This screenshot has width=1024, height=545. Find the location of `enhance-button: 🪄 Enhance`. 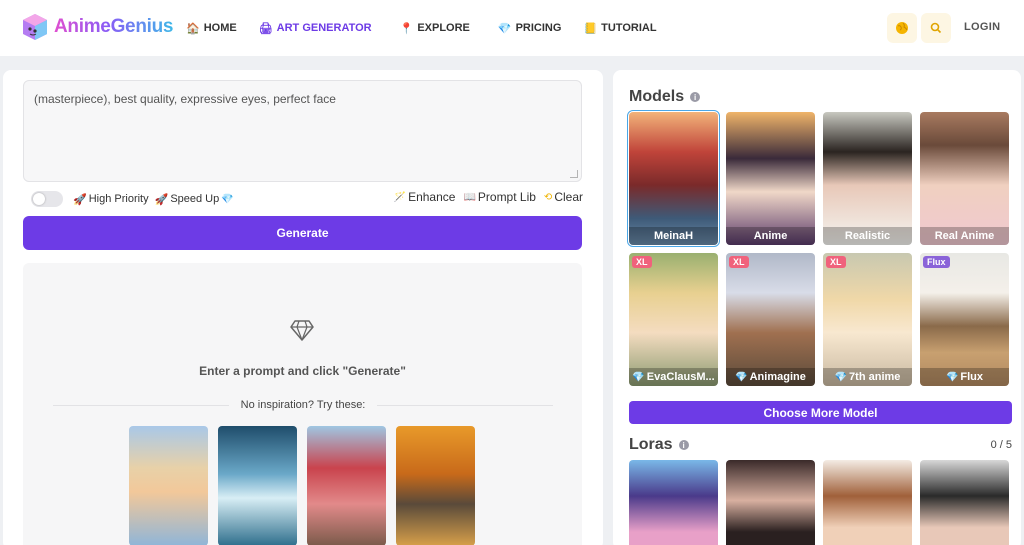

enhance-button: 🪄 Enhance is located at coordinates (425, 197).